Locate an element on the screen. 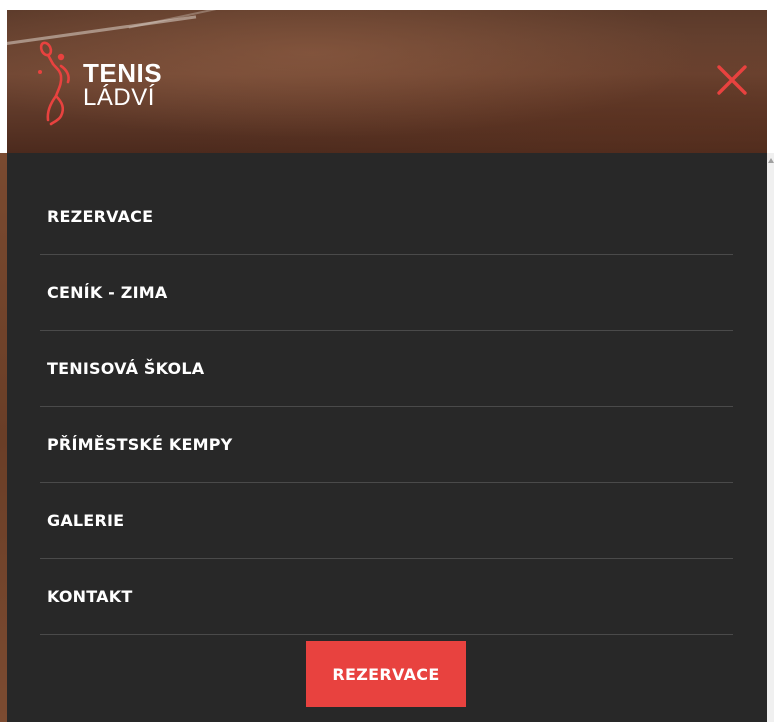  logo-subtitle: LÁDVÍ is located at coordinates (119, 97).